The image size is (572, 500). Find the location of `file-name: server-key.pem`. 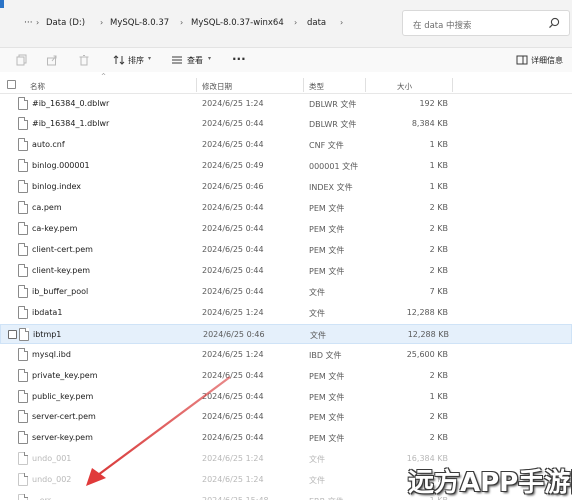

file-name: server-key.pem is located at coordinates (62, 437).